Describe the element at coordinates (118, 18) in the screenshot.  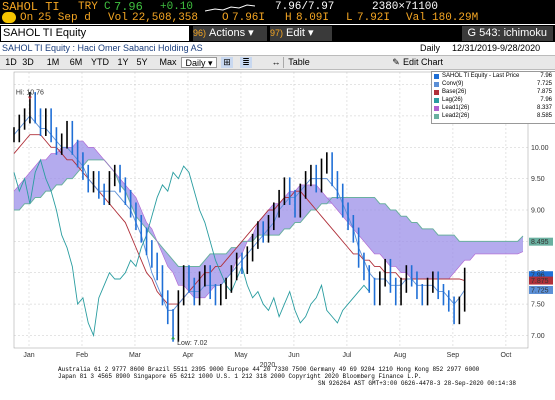
I see `volume-label: Vol` at that location.